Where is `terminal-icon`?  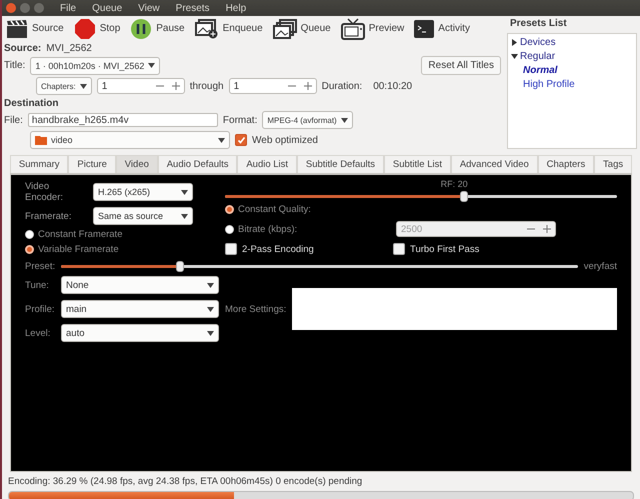 terminal-icon is located at coordinates (424, 29).